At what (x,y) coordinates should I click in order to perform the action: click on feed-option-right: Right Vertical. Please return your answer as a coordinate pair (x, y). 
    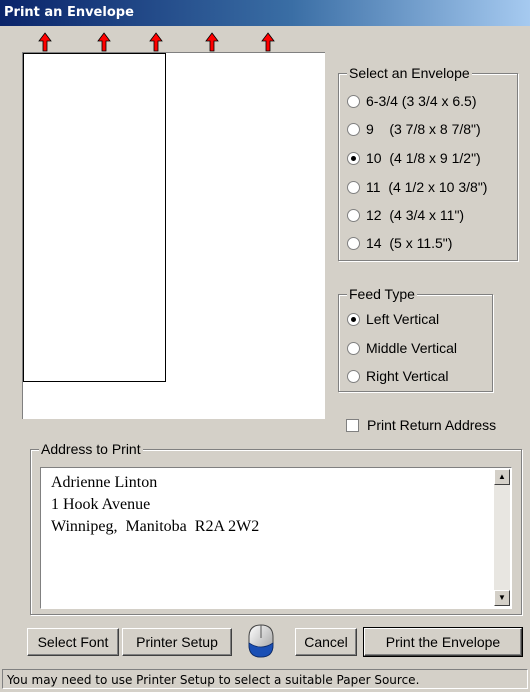
    Looking at the image, I should click on (397, 376).